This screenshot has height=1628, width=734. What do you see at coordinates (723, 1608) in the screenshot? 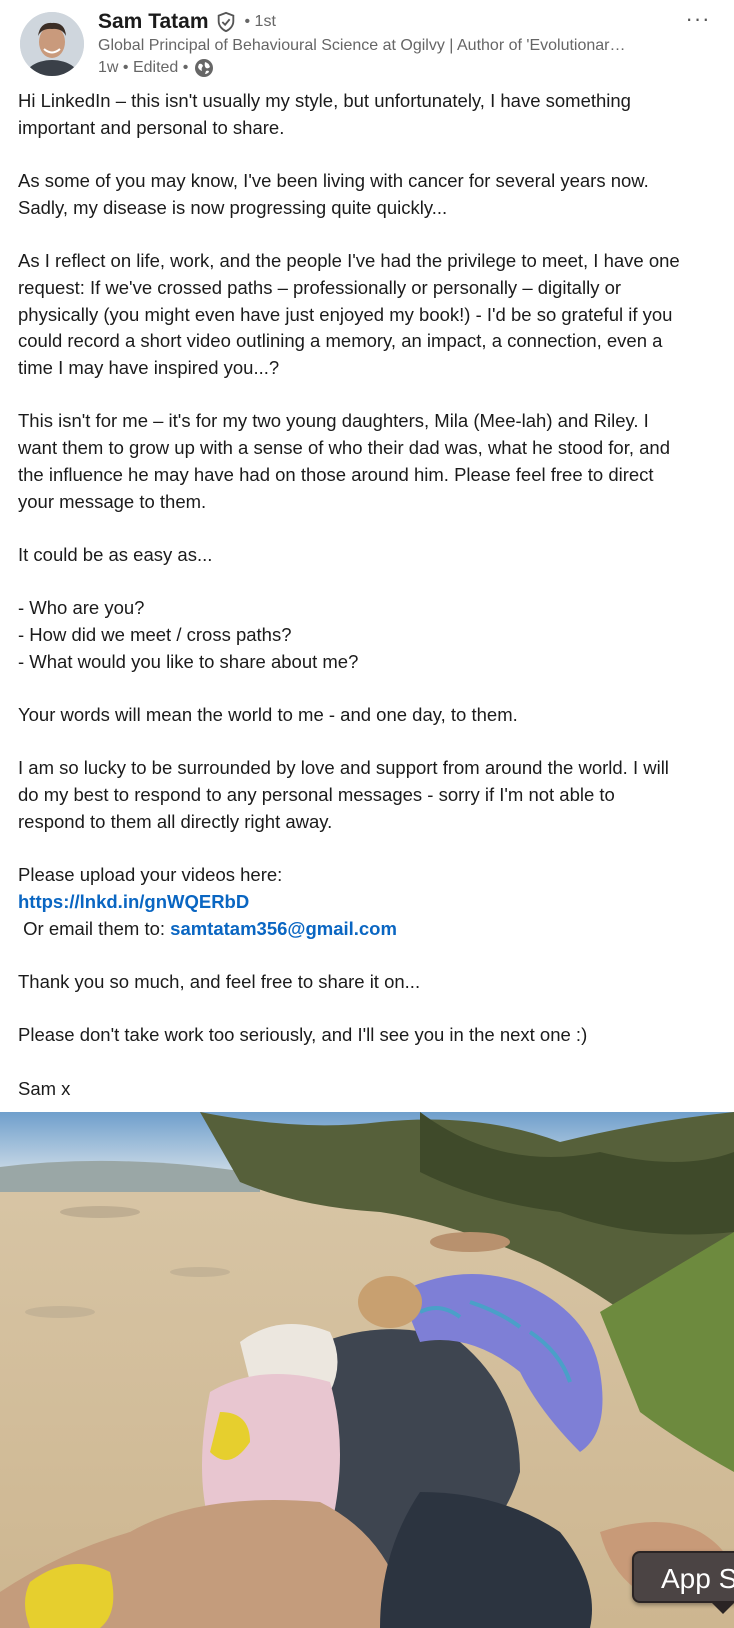
I see `badge-tail` at bounding box center [723, 1608].